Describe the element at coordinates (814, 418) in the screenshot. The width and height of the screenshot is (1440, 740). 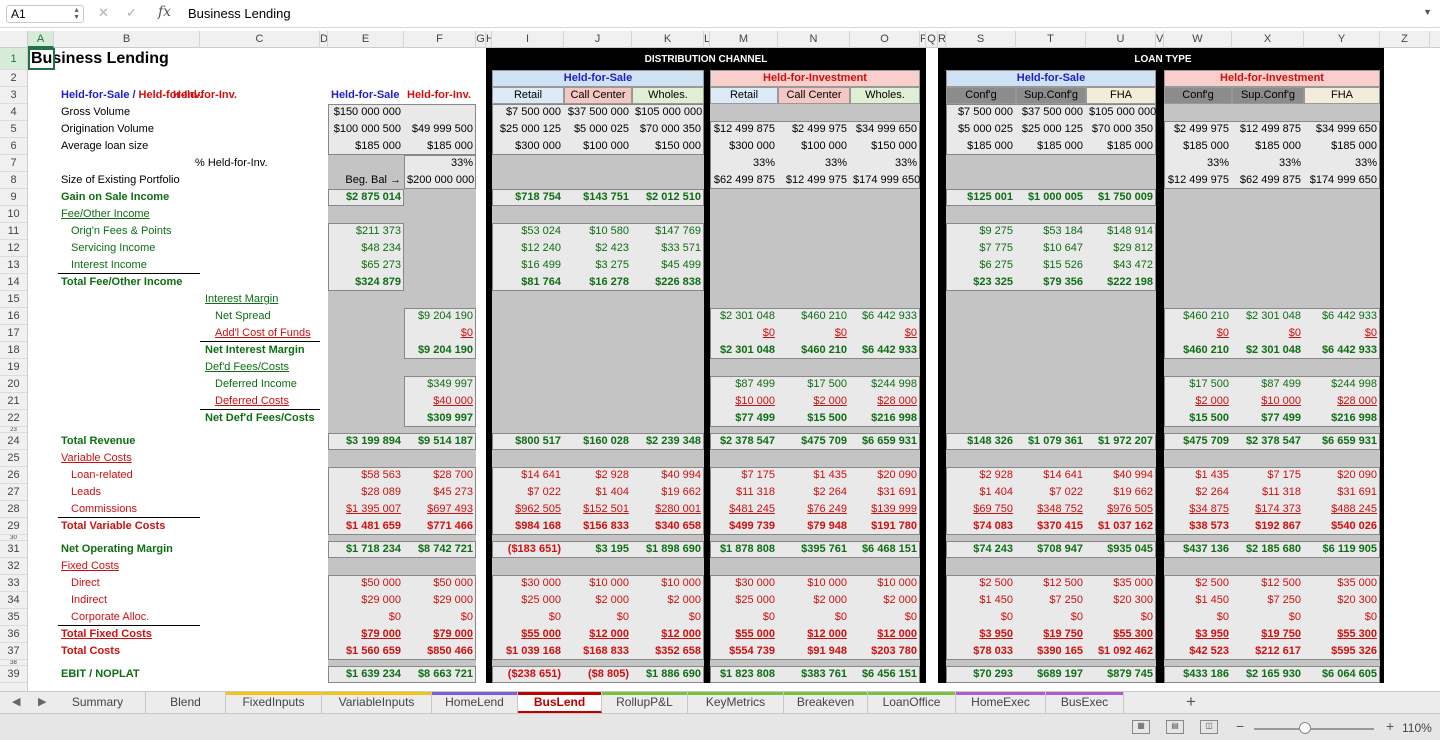
I see `cell-n22: $15 500` at that location.